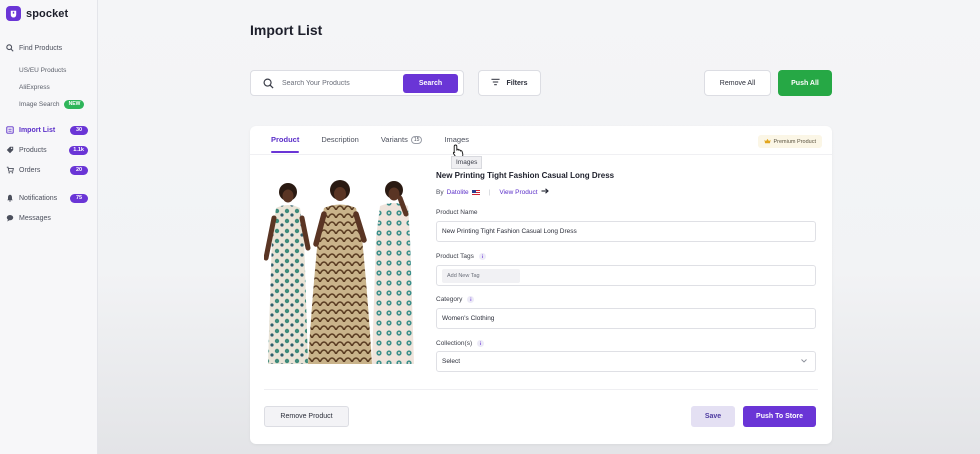 The height and width of the screenshot is (454, 980). I want to click on supplier-line: By Datolite | View Product, so click(492, 192).